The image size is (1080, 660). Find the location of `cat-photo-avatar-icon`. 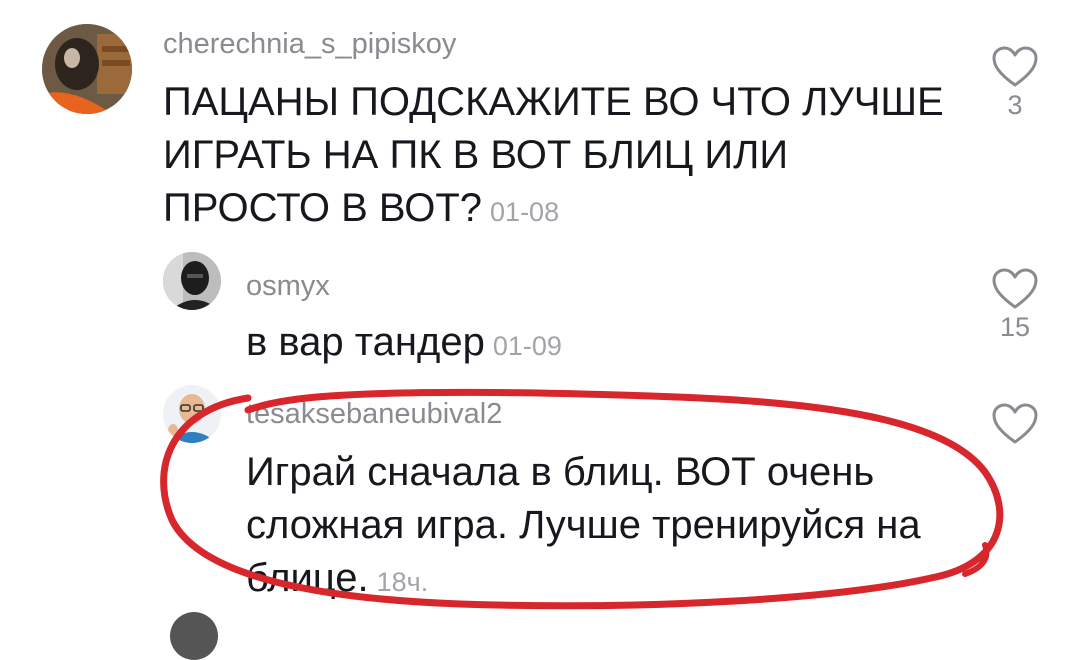

cat-photo-avatar-icon is located at coordinates (87, 69).